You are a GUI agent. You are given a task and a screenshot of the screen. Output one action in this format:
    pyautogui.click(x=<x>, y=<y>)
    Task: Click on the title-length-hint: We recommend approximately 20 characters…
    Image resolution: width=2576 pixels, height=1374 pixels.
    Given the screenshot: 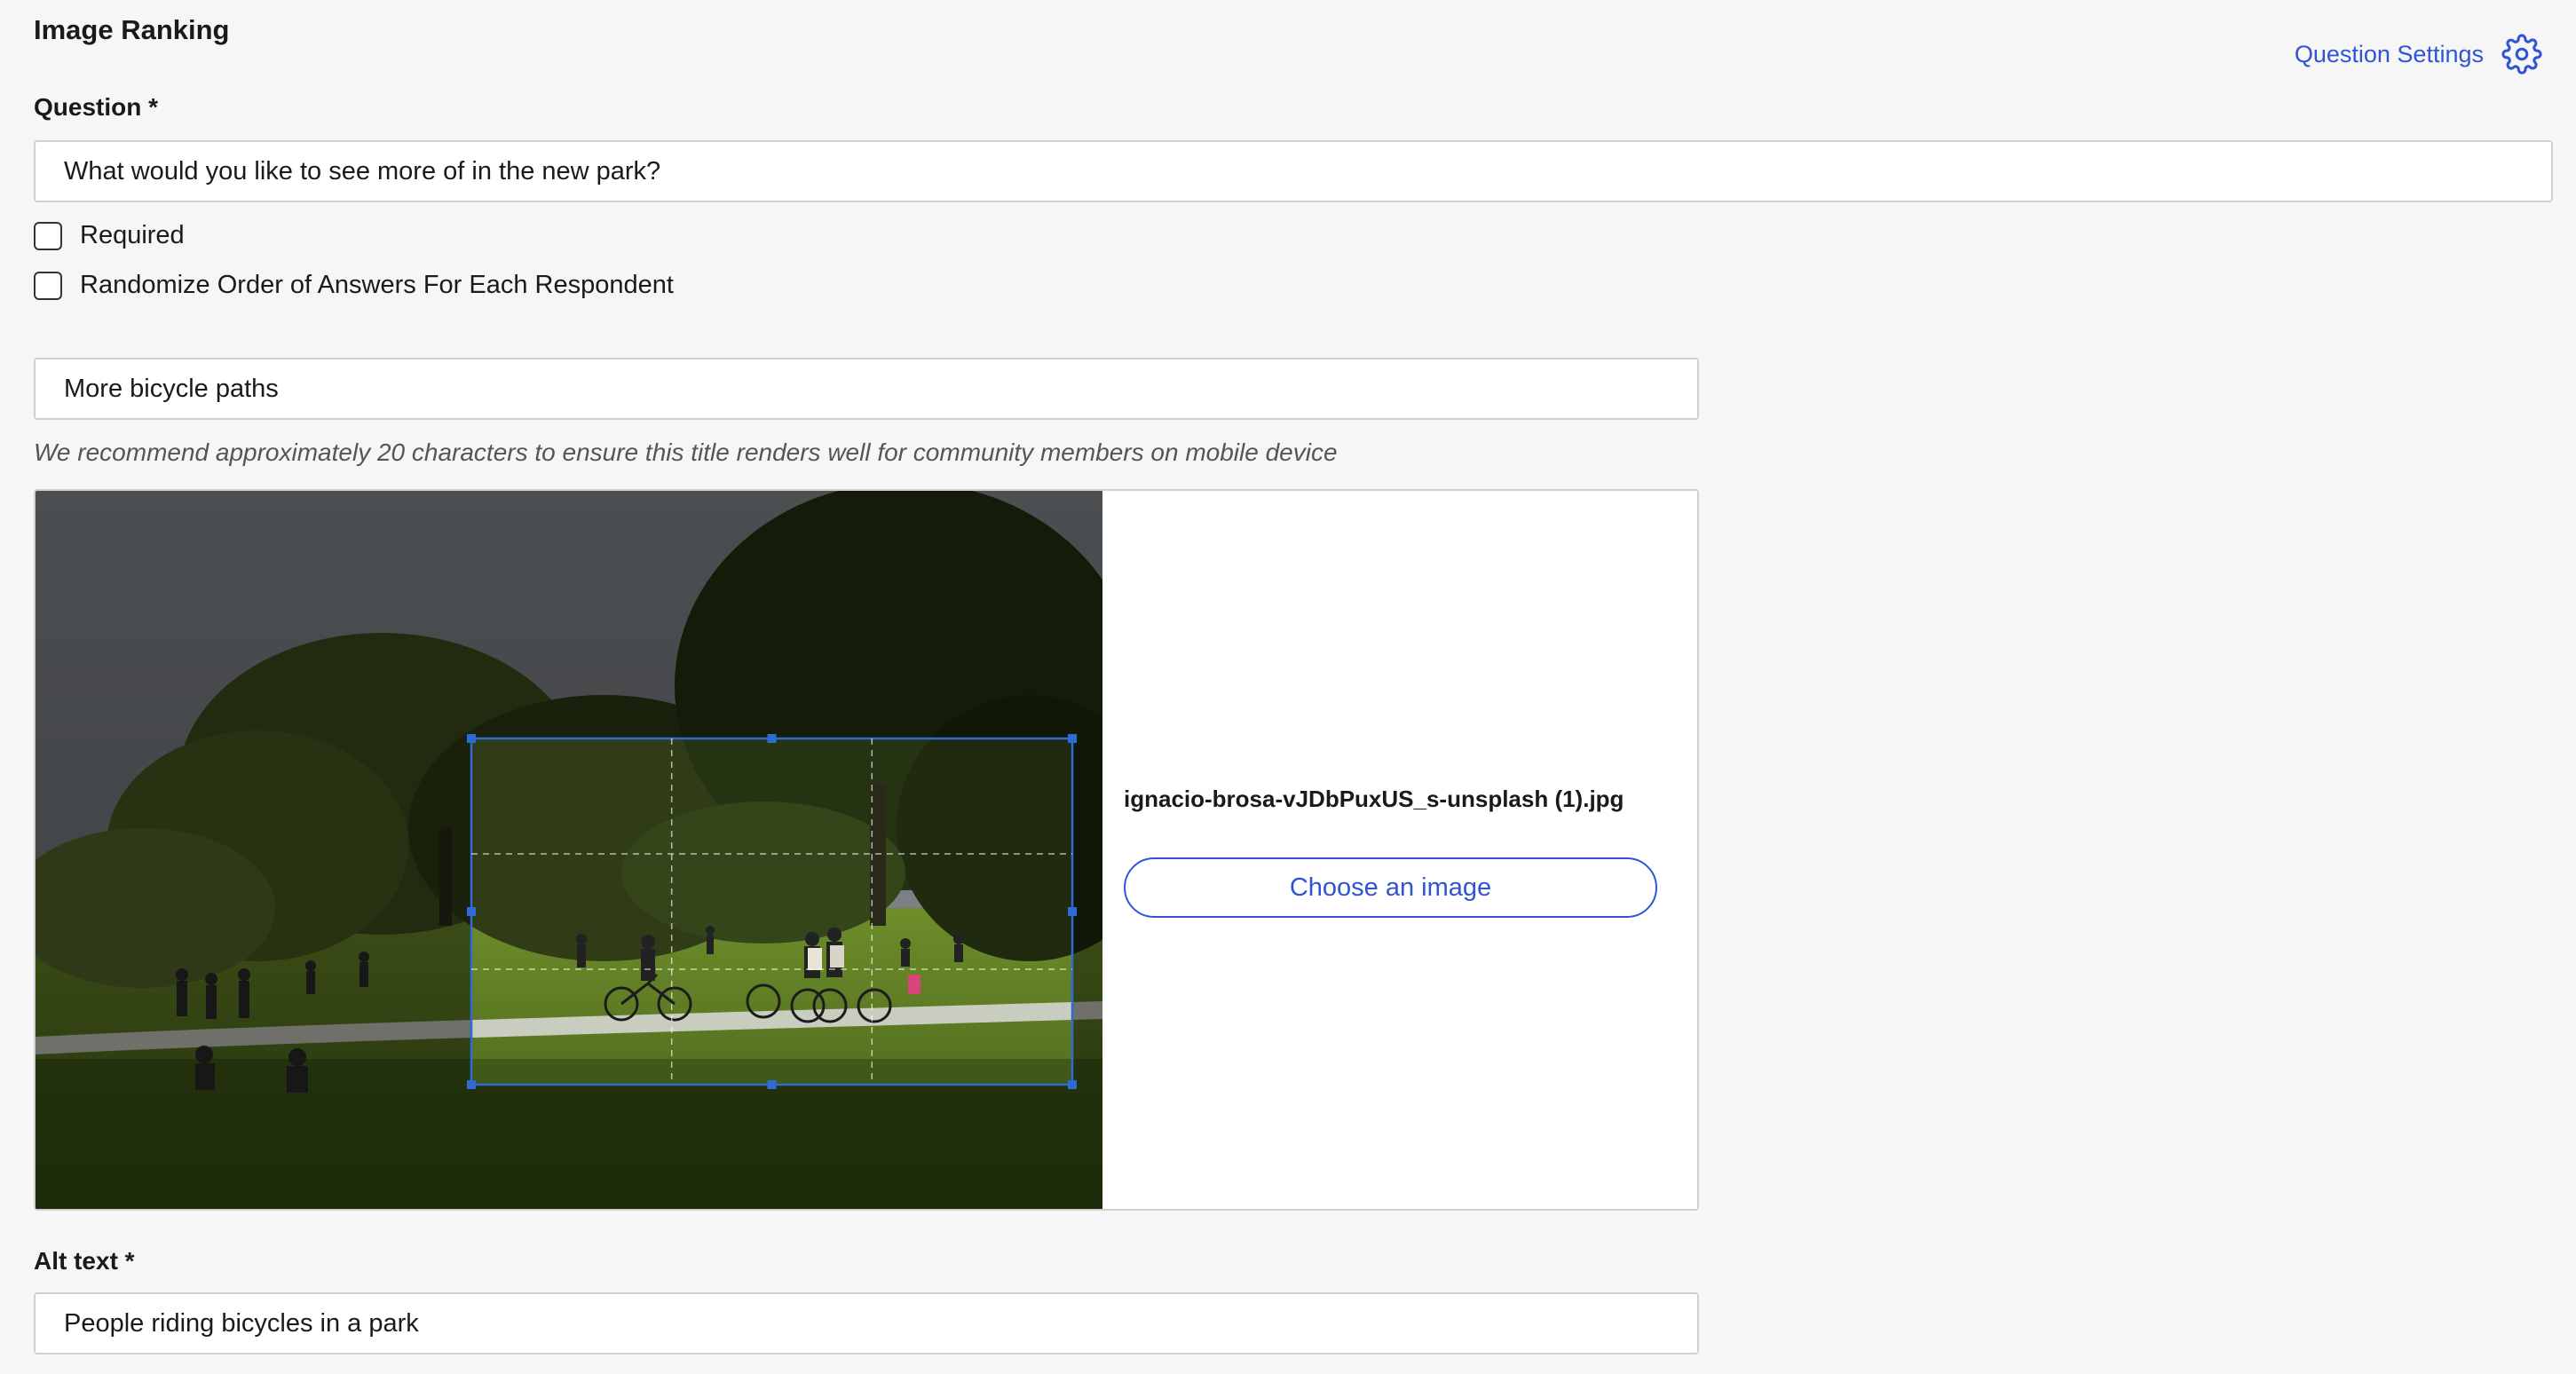 What is the action you would take?
    pyautogui.click(x=686, y=452)
    